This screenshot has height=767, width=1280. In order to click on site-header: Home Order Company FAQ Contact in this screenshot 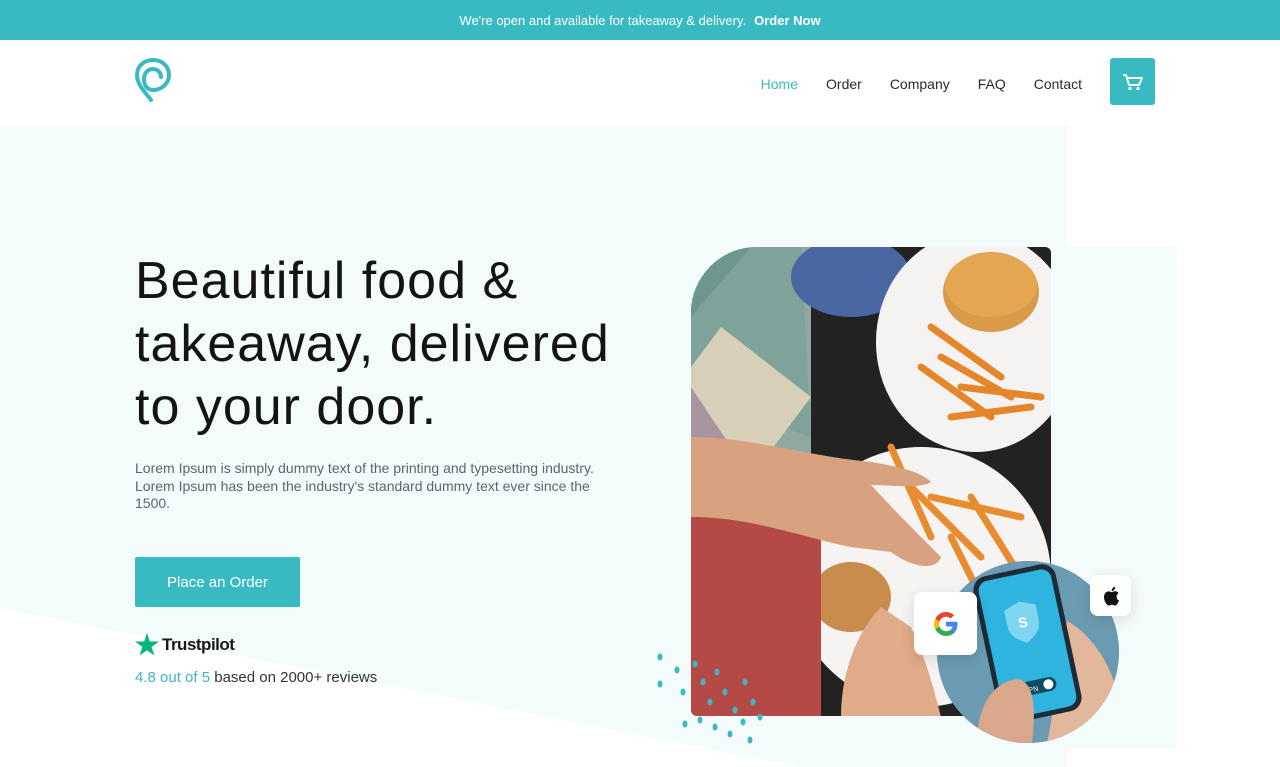, I will do `click(640, 83)`.